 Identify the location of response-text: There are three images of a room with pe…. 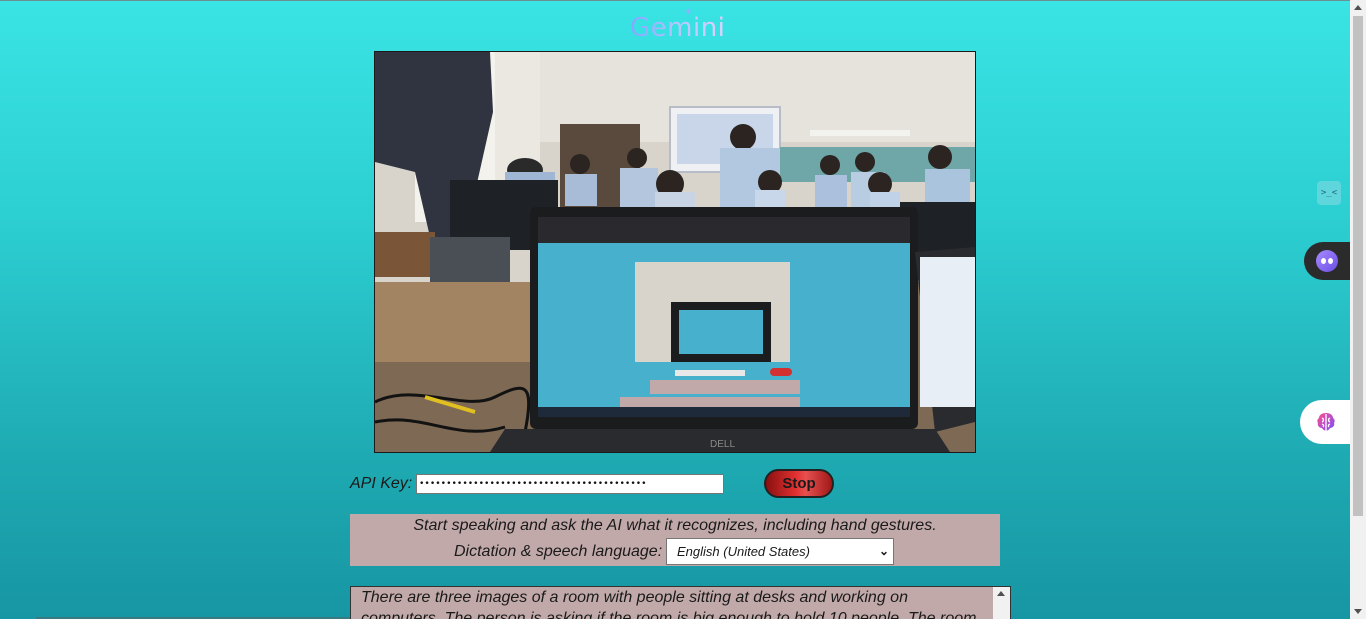
(669, 604).